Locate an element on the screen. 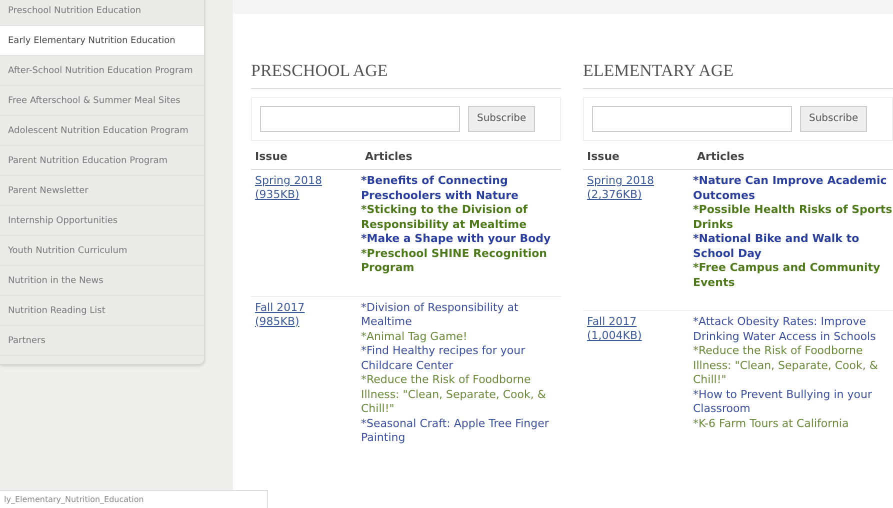 This screenshot has width=893, height=508. sidebar-item: Internship Opportunities is located at coordinates (102, 221).